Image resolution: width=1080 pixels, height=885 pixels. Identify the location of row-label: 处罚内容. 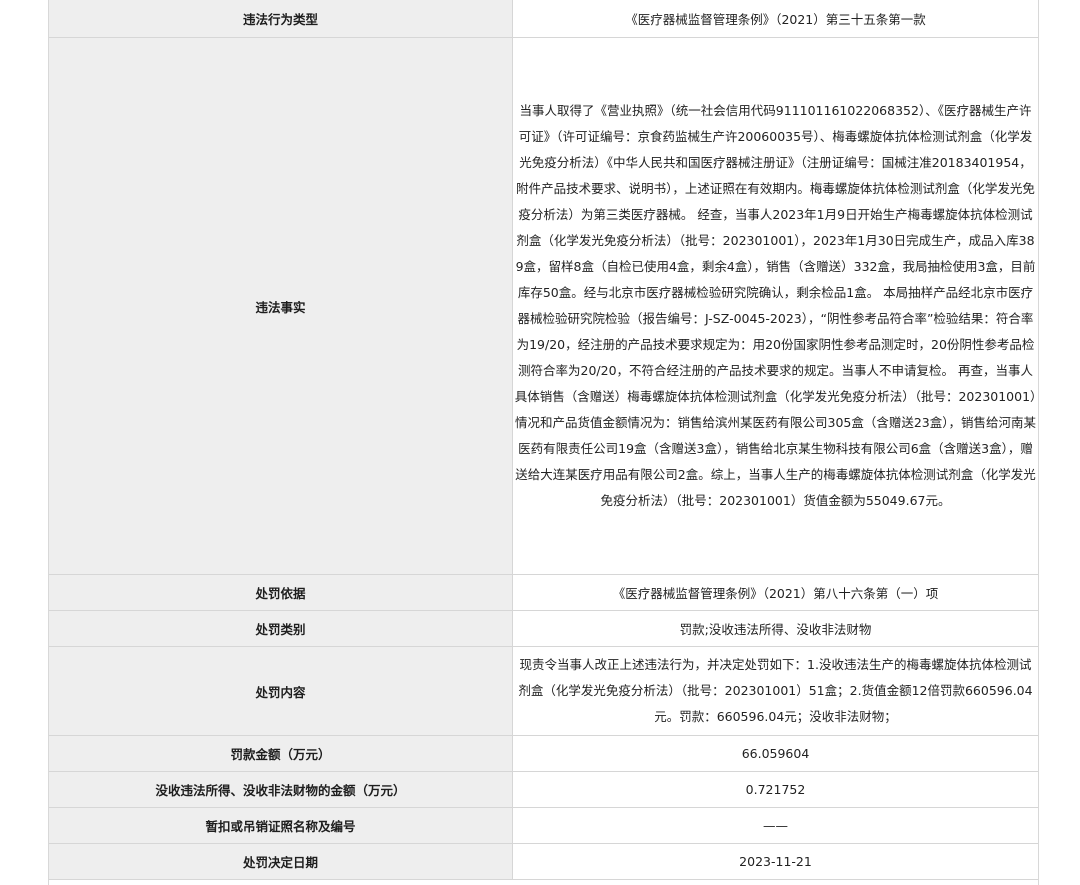
(281, 691).